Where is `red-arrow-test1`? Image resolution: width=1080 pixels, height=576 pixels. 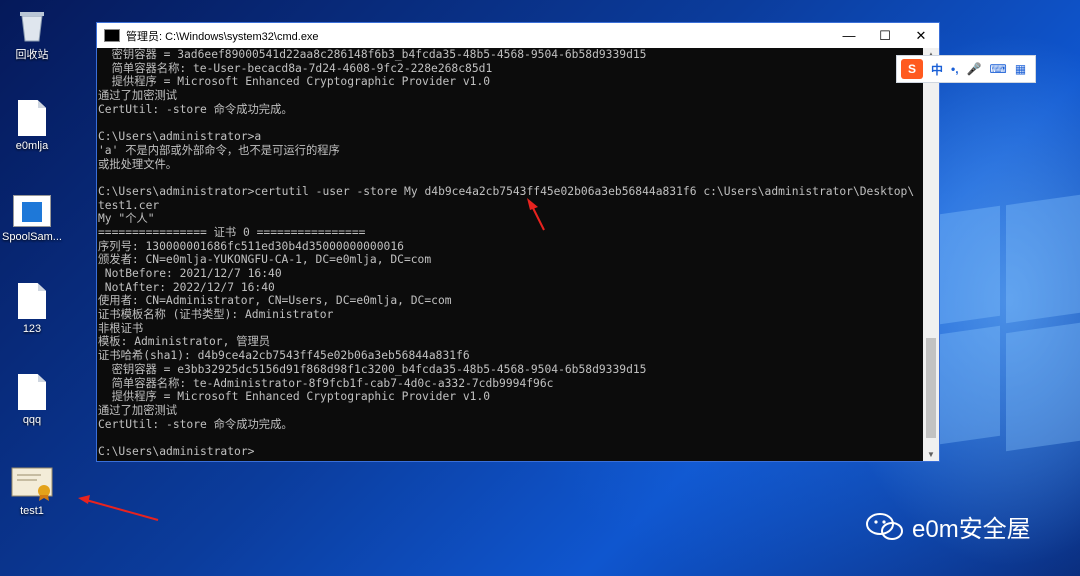 red-arrow-test1 is located at coordinates (118, 508).